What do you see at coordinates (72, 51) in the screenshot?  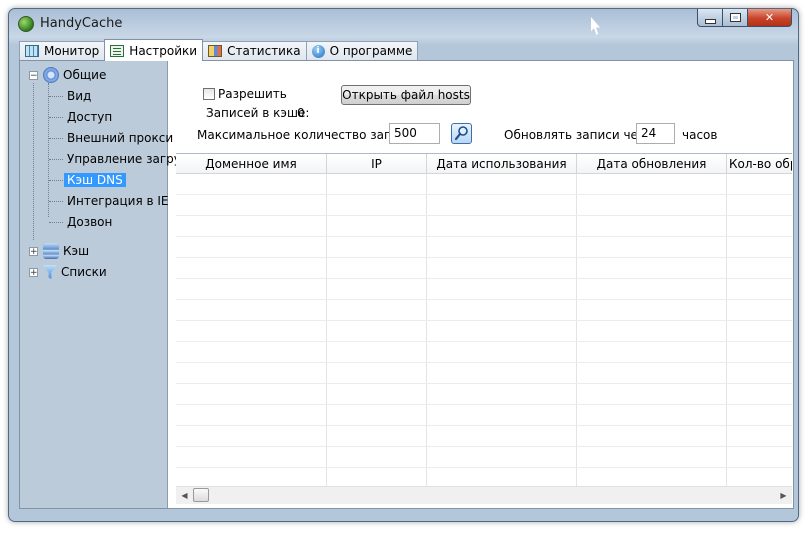 I see `tab-label: Монитор` at bounding box center [72, 51].